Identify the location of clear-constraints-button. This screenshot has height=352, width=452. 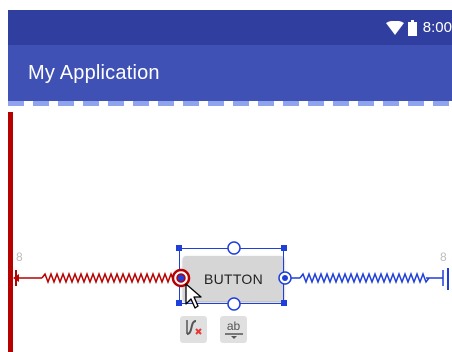
(193, 329).